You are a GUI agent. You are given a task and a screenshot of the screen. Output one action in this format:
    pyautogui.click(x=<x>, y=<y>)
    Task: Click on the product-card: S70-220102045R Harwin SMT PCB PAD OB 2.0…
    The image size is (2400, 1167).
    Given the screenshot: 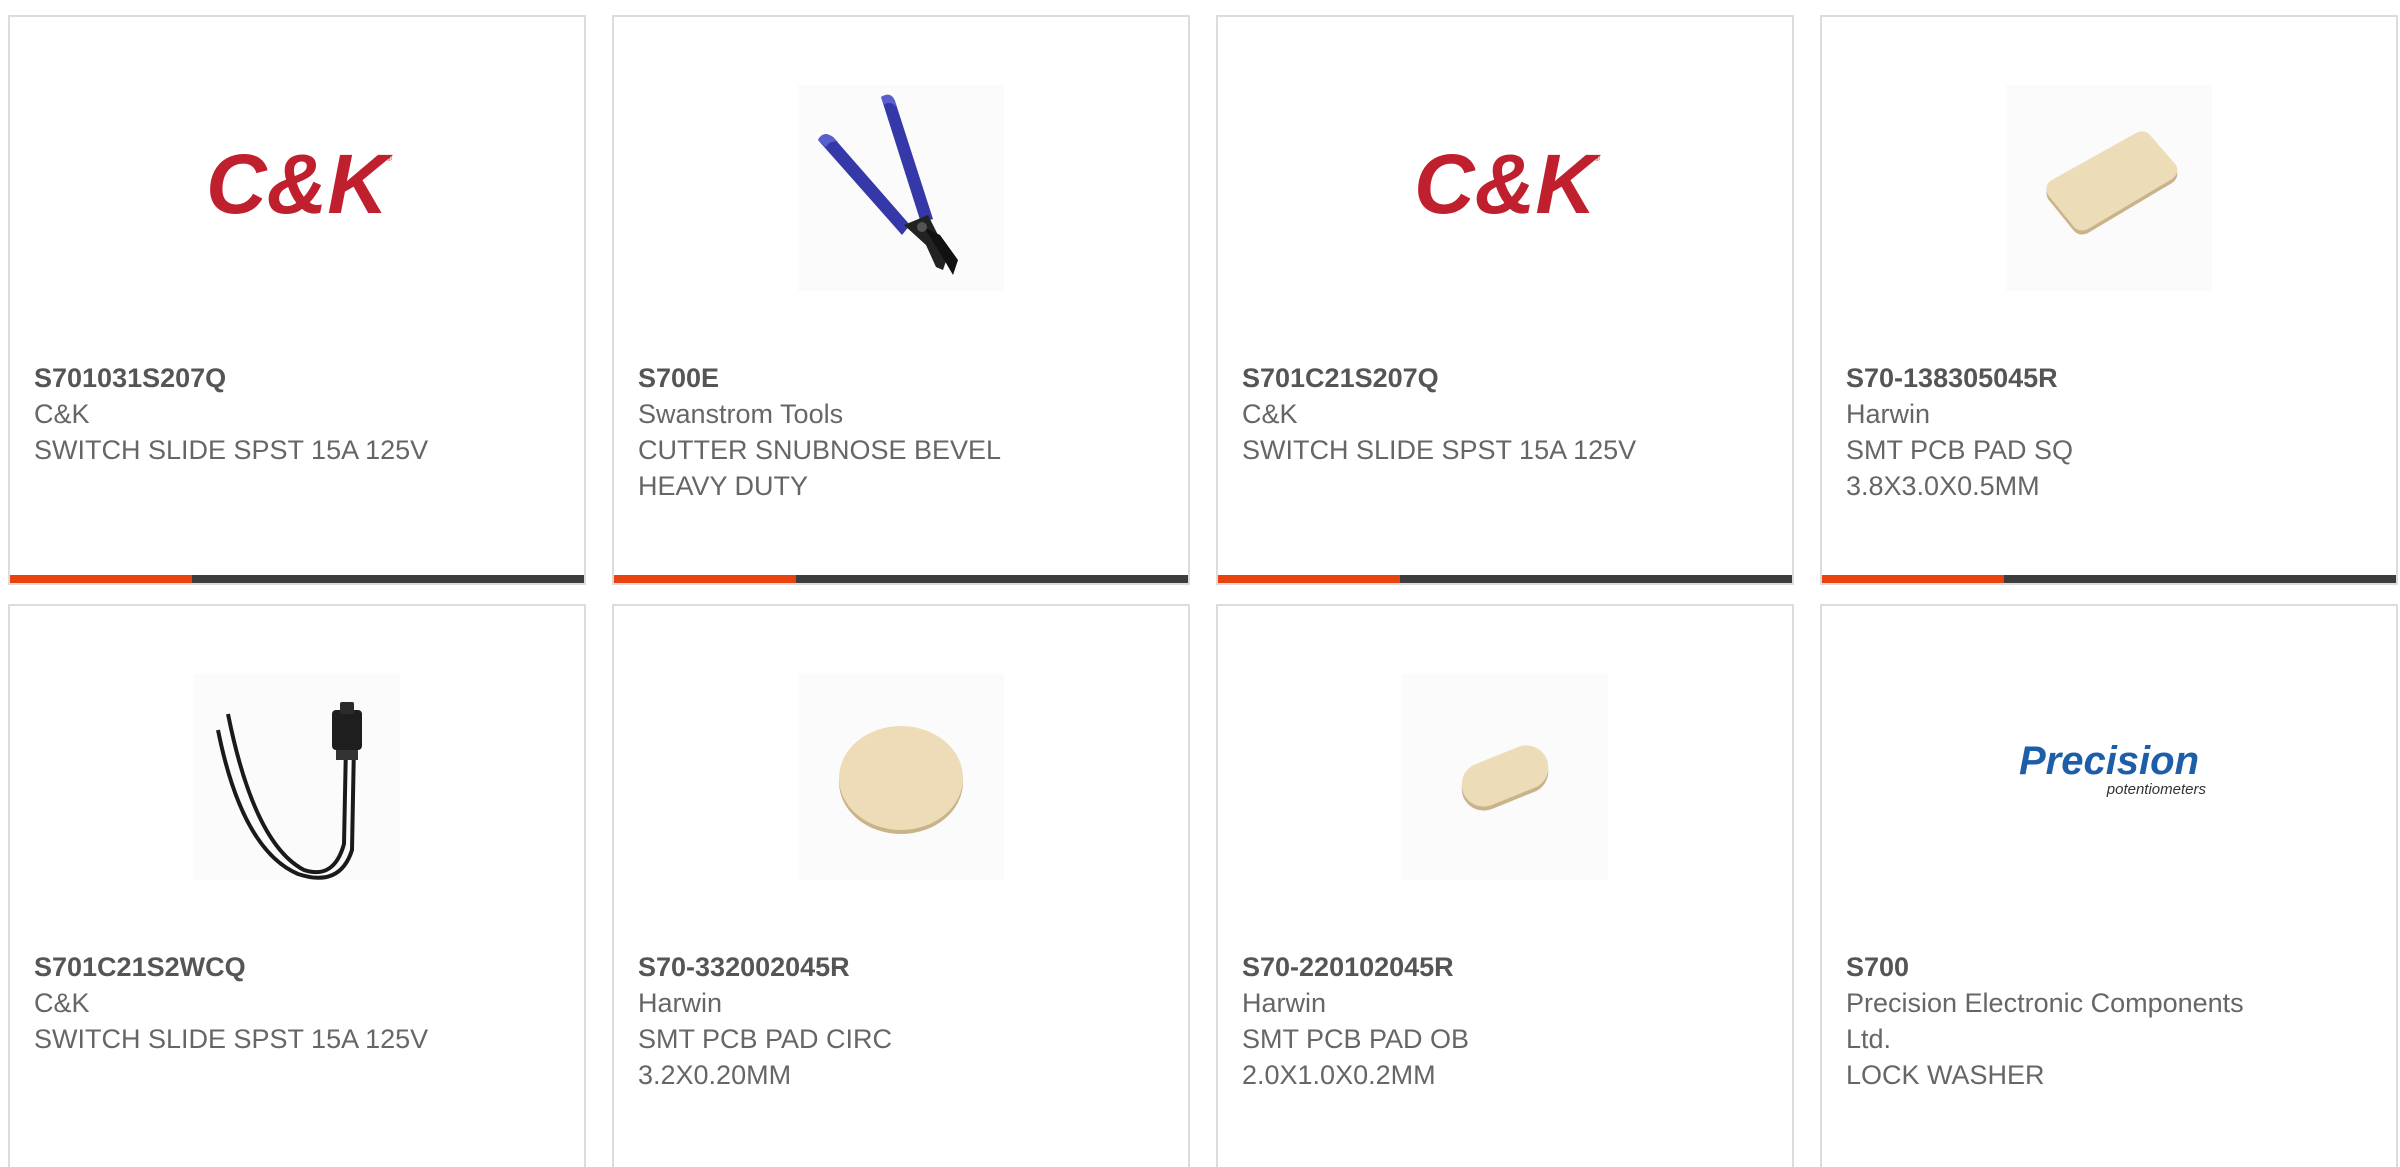 What is the action you would take?
    pyautogui.click(x=1505, y=885)
    